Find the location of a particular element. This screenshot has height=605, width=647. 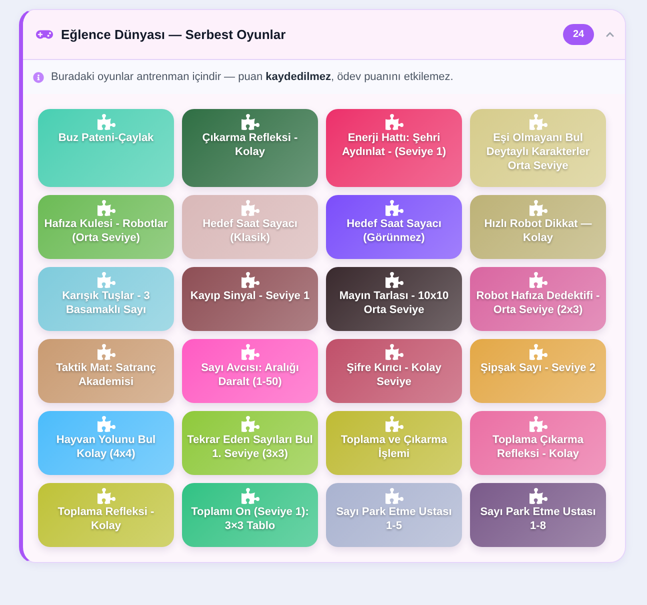

collapse-chevron-icon is located at coordinates (610, 34).